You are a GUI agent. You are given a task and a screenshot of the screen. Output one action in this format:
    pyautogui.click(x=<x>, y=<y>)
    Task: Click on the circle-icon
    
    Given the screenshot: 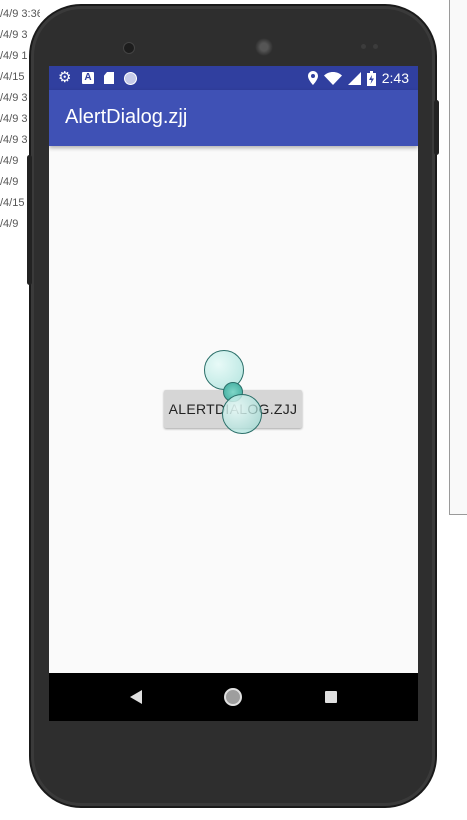 What is the action you would take?
    pyautogui.click(x=130, y=78)
    